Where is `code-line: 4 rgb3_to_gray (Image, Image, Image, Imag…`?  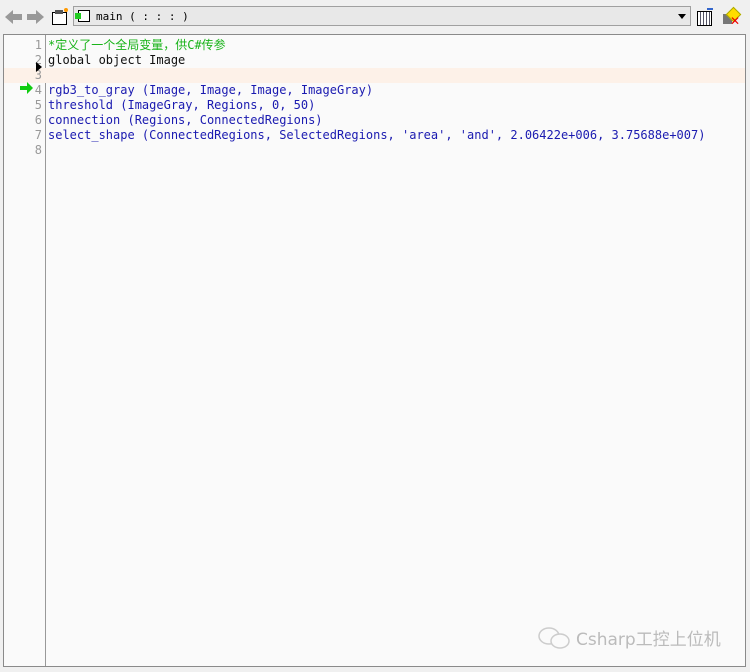 code-line: 4 rgb3_to_gray (Image, Image, Image, Imag… is located at coordinates (374, 90).